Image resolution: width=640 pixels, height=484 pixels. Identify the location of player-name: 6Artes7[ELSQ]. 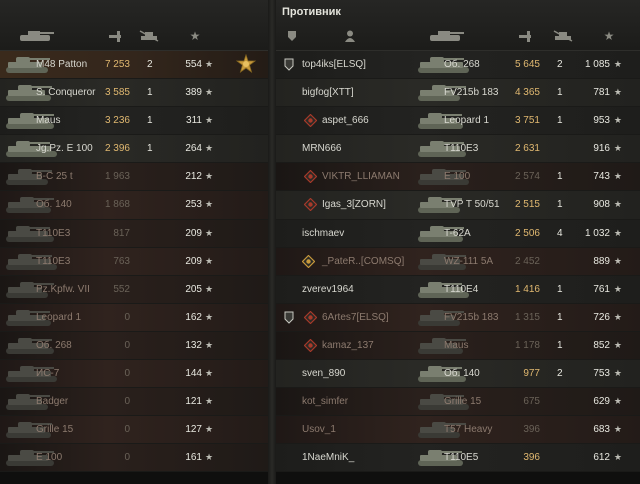
(355, 317).